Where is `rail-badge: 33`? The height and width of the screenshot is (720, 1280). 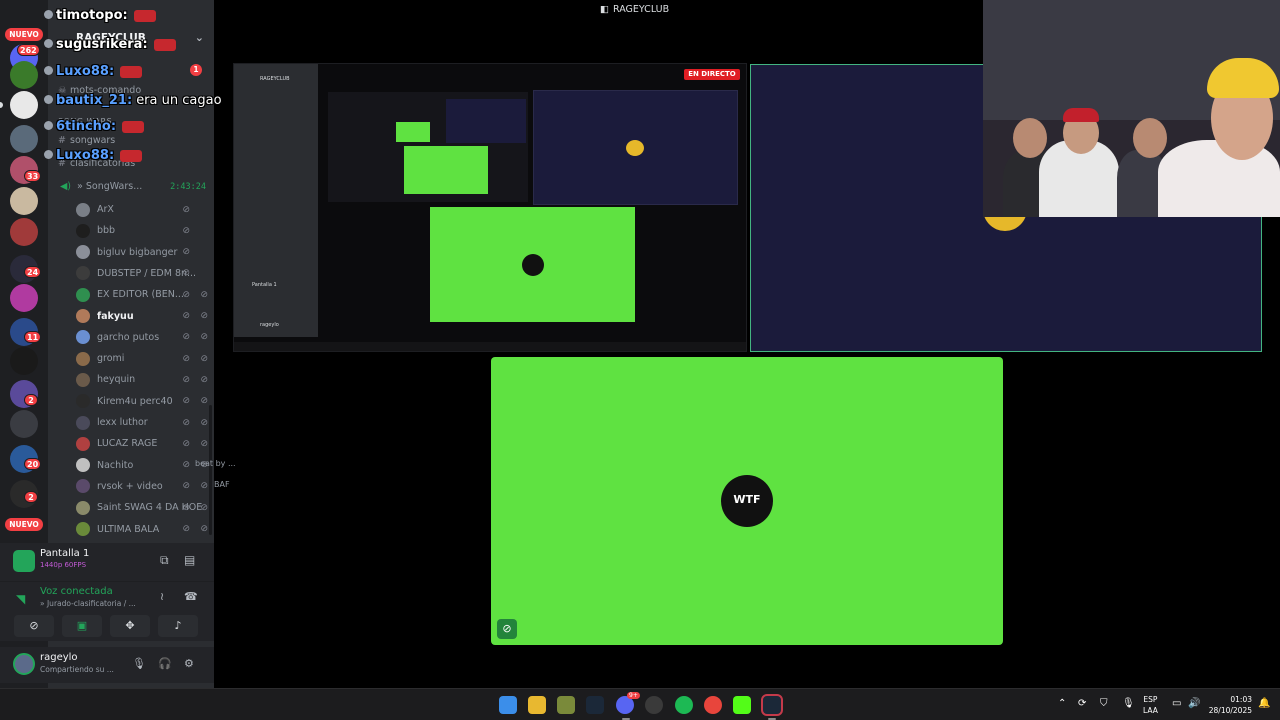 rail-badge: 33 is located at coordinates (33, 176).